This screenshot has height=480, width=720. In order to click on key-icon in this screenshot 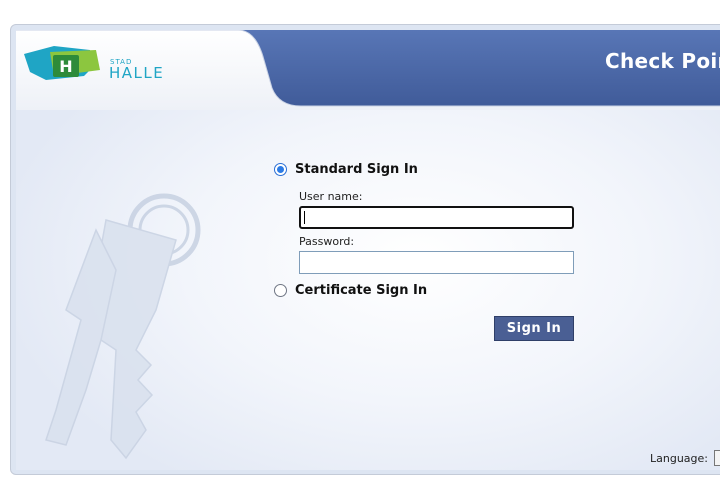, I will do `click(123, 326)`.